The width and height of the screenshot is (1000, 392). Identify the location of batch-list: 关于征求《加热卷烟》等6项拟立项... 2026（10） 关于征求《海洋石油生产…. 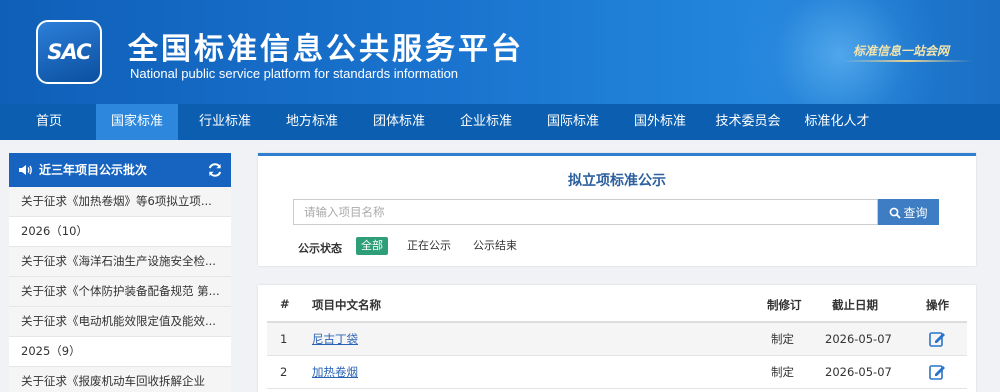
(120, 289).